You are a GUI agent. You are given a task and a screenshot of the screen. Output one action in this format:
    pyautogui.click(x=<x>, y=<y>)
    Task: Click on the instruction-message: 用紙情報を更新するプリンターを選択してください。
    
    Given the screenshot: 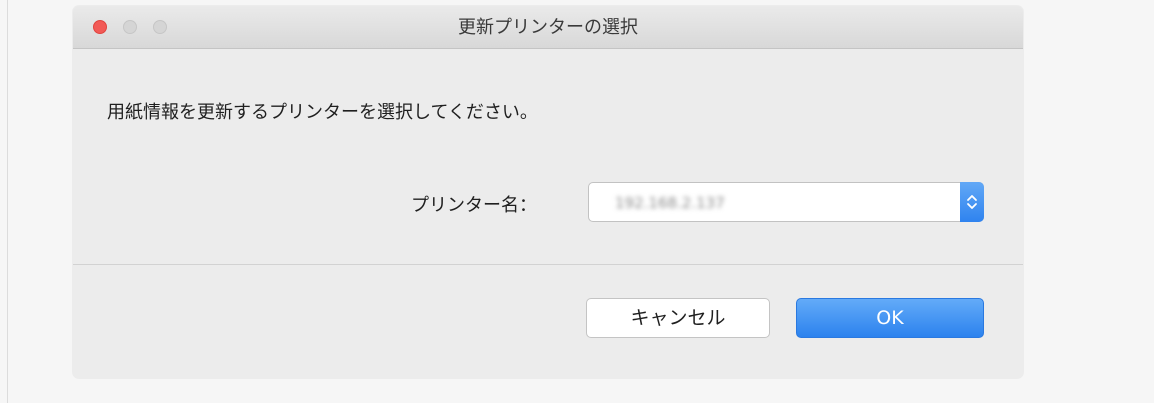 What is the action you would take?
    pyautogui.click(x=322, y=112)
    